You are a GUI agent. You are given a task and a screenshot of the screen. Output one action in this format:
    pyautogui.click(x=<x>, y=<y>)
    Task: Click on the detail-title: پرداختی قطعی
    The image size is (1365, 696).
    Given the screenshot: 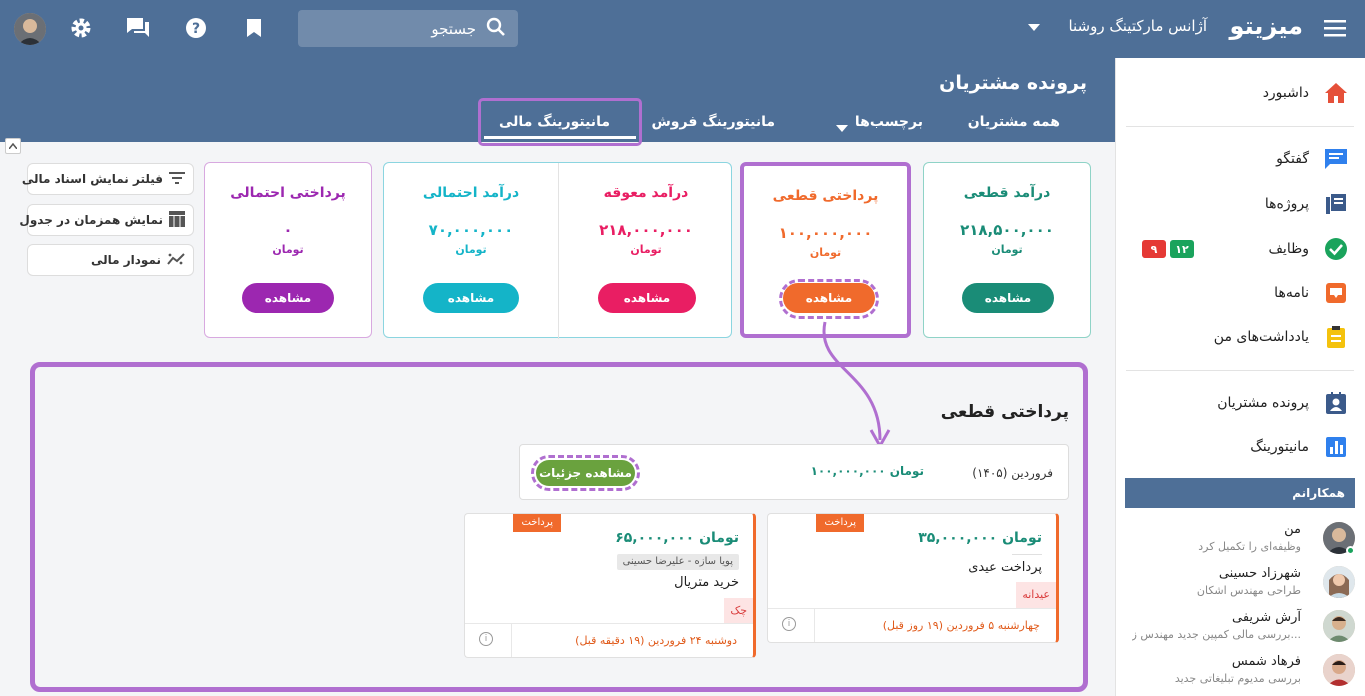 What is the action you would take?
    pyautogui.click(x=1004, y=412)
    